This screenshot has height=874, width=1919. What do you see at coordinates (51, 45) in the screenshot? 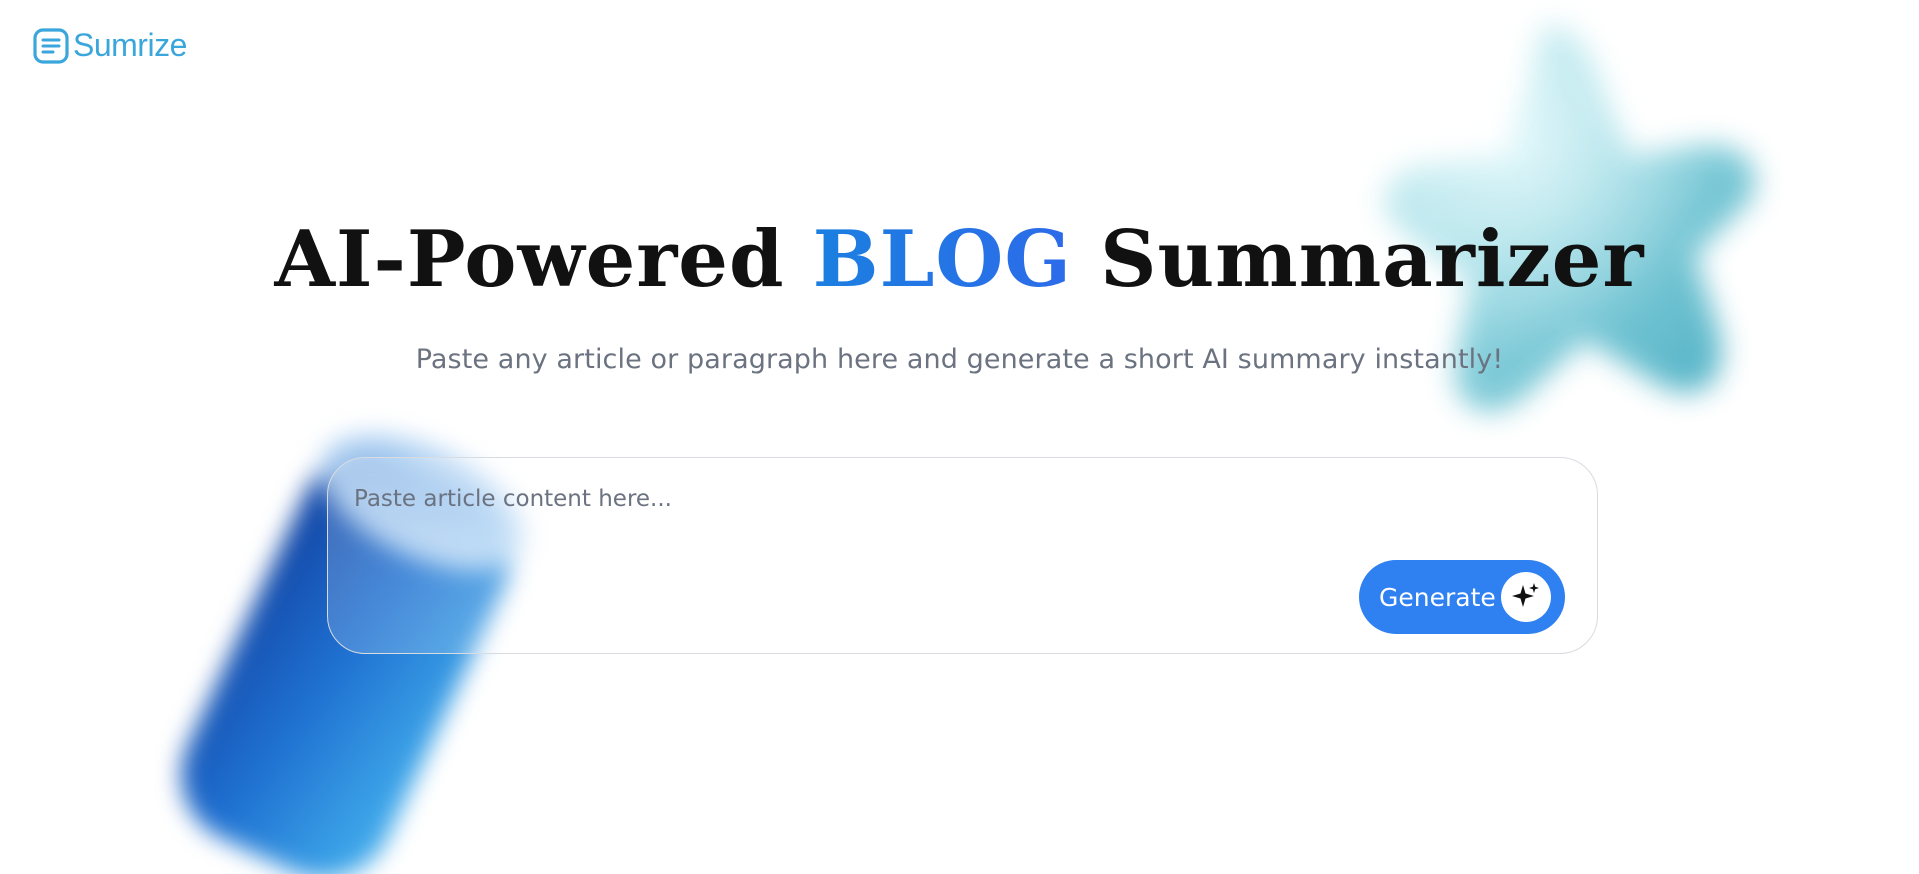
I see `document-lines-icon` at bounding box center [51, 45].